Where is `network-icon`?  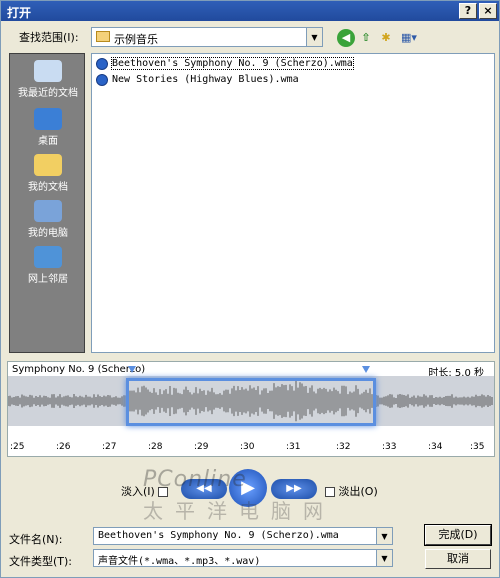
network-icon is located at coordinates (48, 257).